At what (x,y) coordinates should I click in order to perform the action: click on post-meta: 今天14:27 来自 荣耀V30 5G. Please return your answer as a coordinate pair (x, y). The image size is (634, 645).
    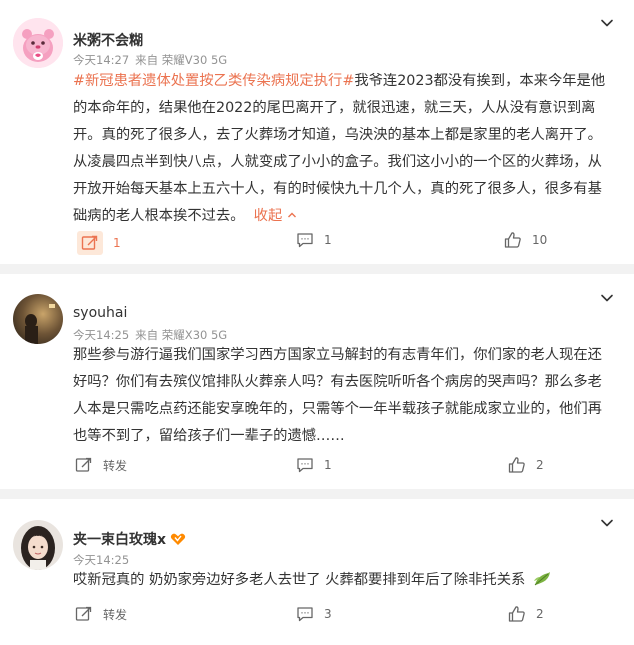
    Looking at the image, I should click on (150, 60).